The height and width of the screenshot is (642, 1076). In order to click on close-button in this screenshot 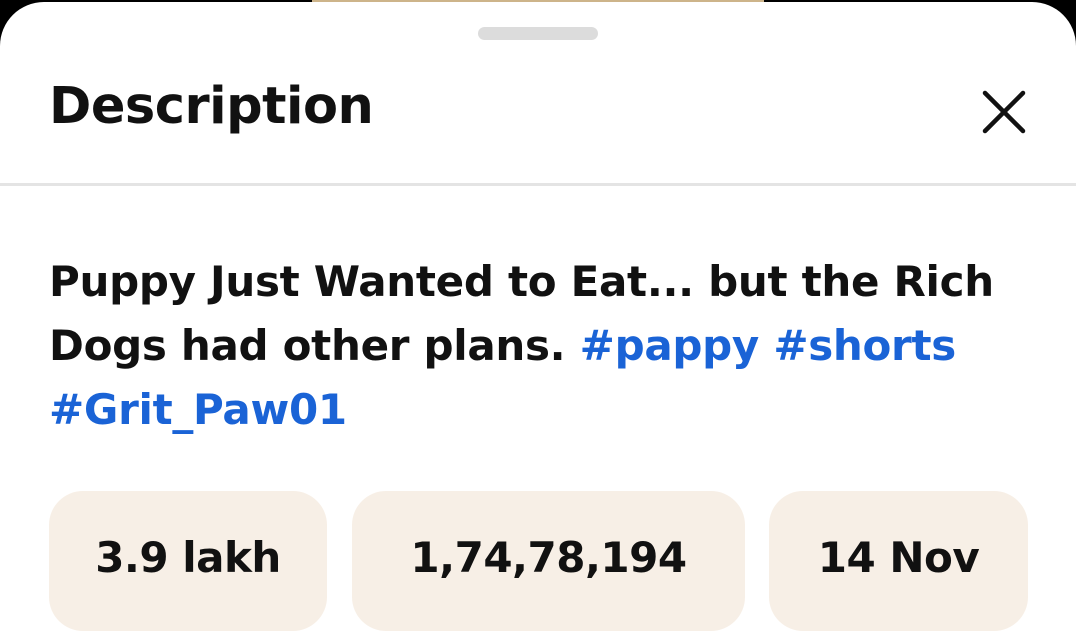, I will do `click(1004, 112)`.